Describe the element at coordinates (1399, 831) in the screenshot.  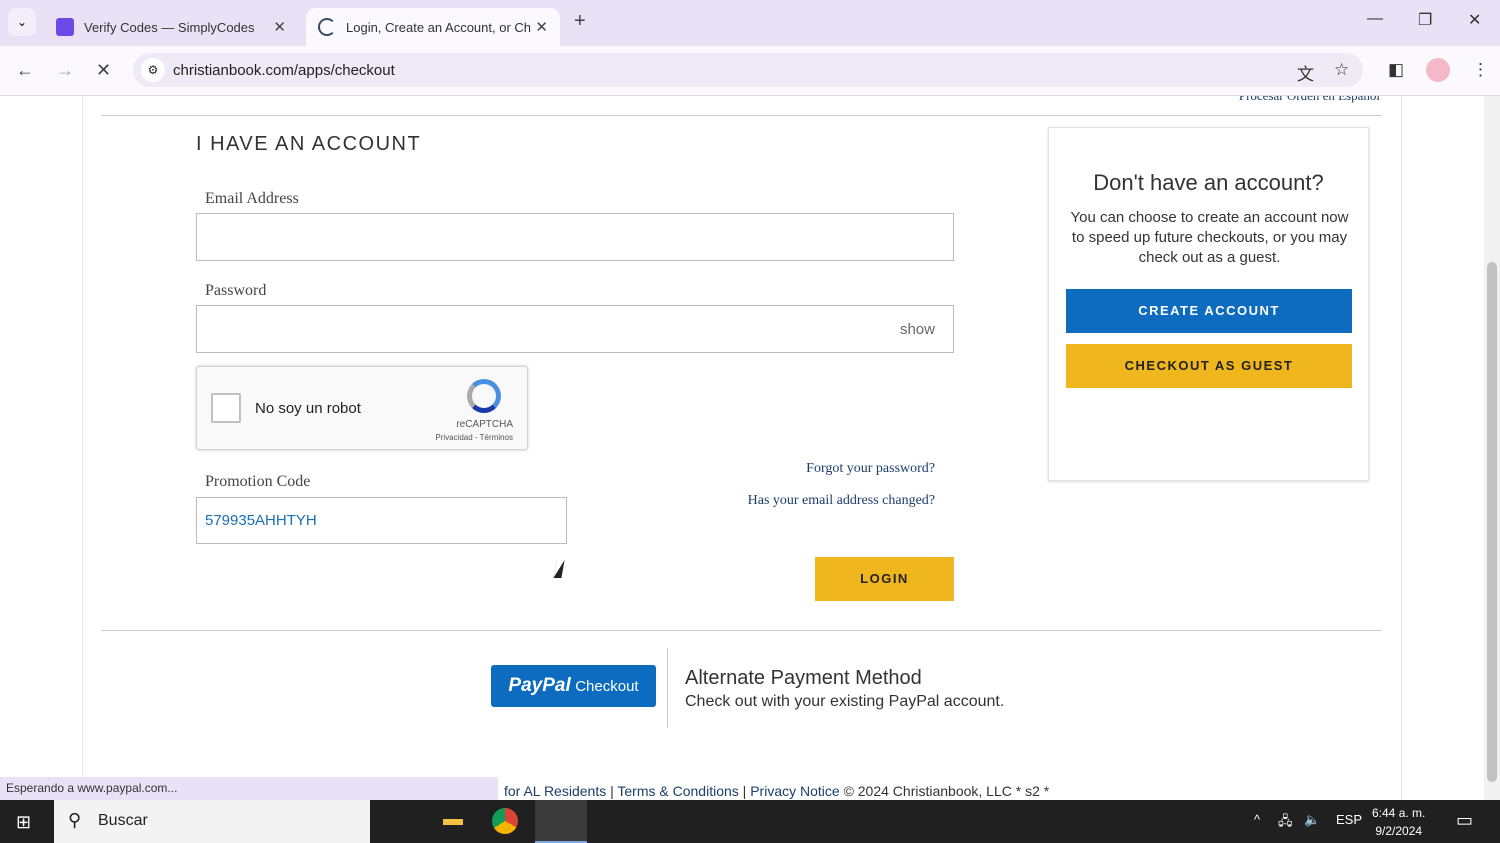
I see `clock-date: 9/2/2024` at that location.